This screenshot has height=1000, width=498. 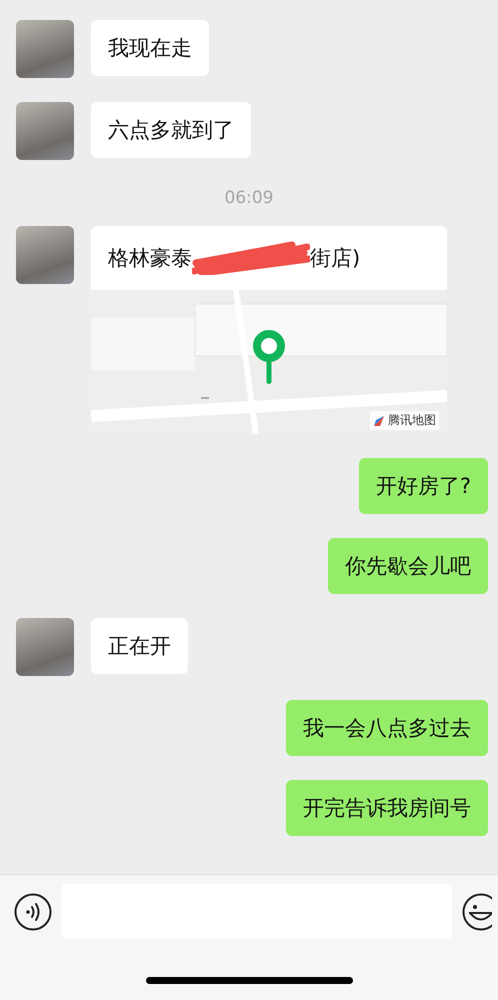 What do you see at coordinates (139, 646) in the screenshot?
I see `message-bubble: 正在开` at bounding box center [139, 646].